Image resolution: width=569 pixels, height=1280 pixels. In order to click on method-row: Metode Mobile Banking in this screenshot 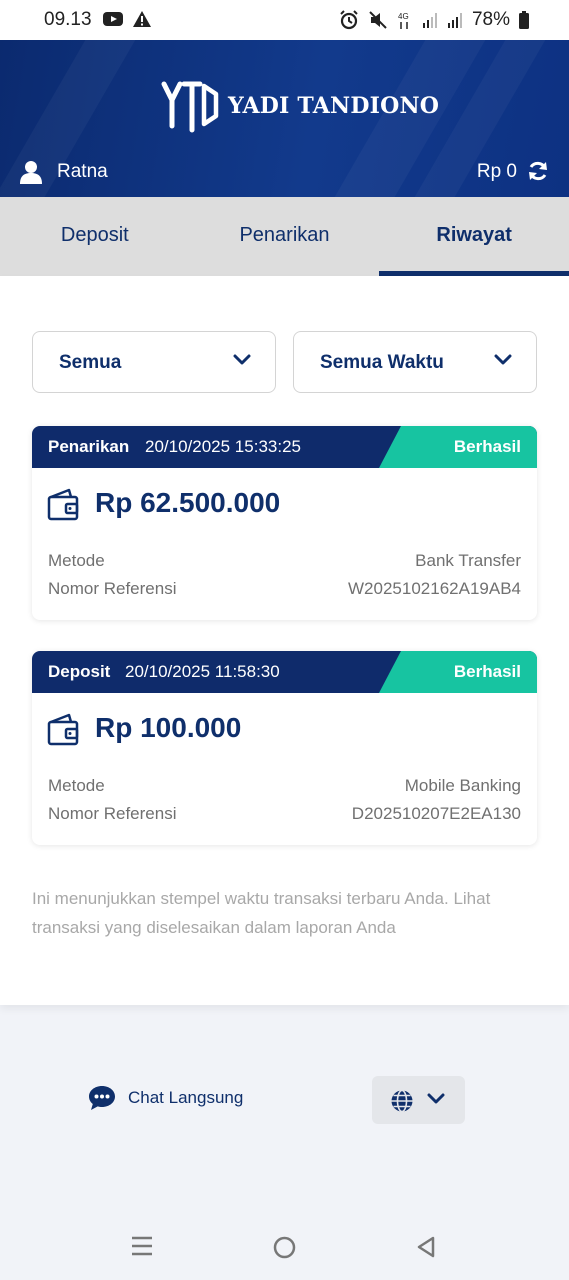, I will do `click(284, 786)`.